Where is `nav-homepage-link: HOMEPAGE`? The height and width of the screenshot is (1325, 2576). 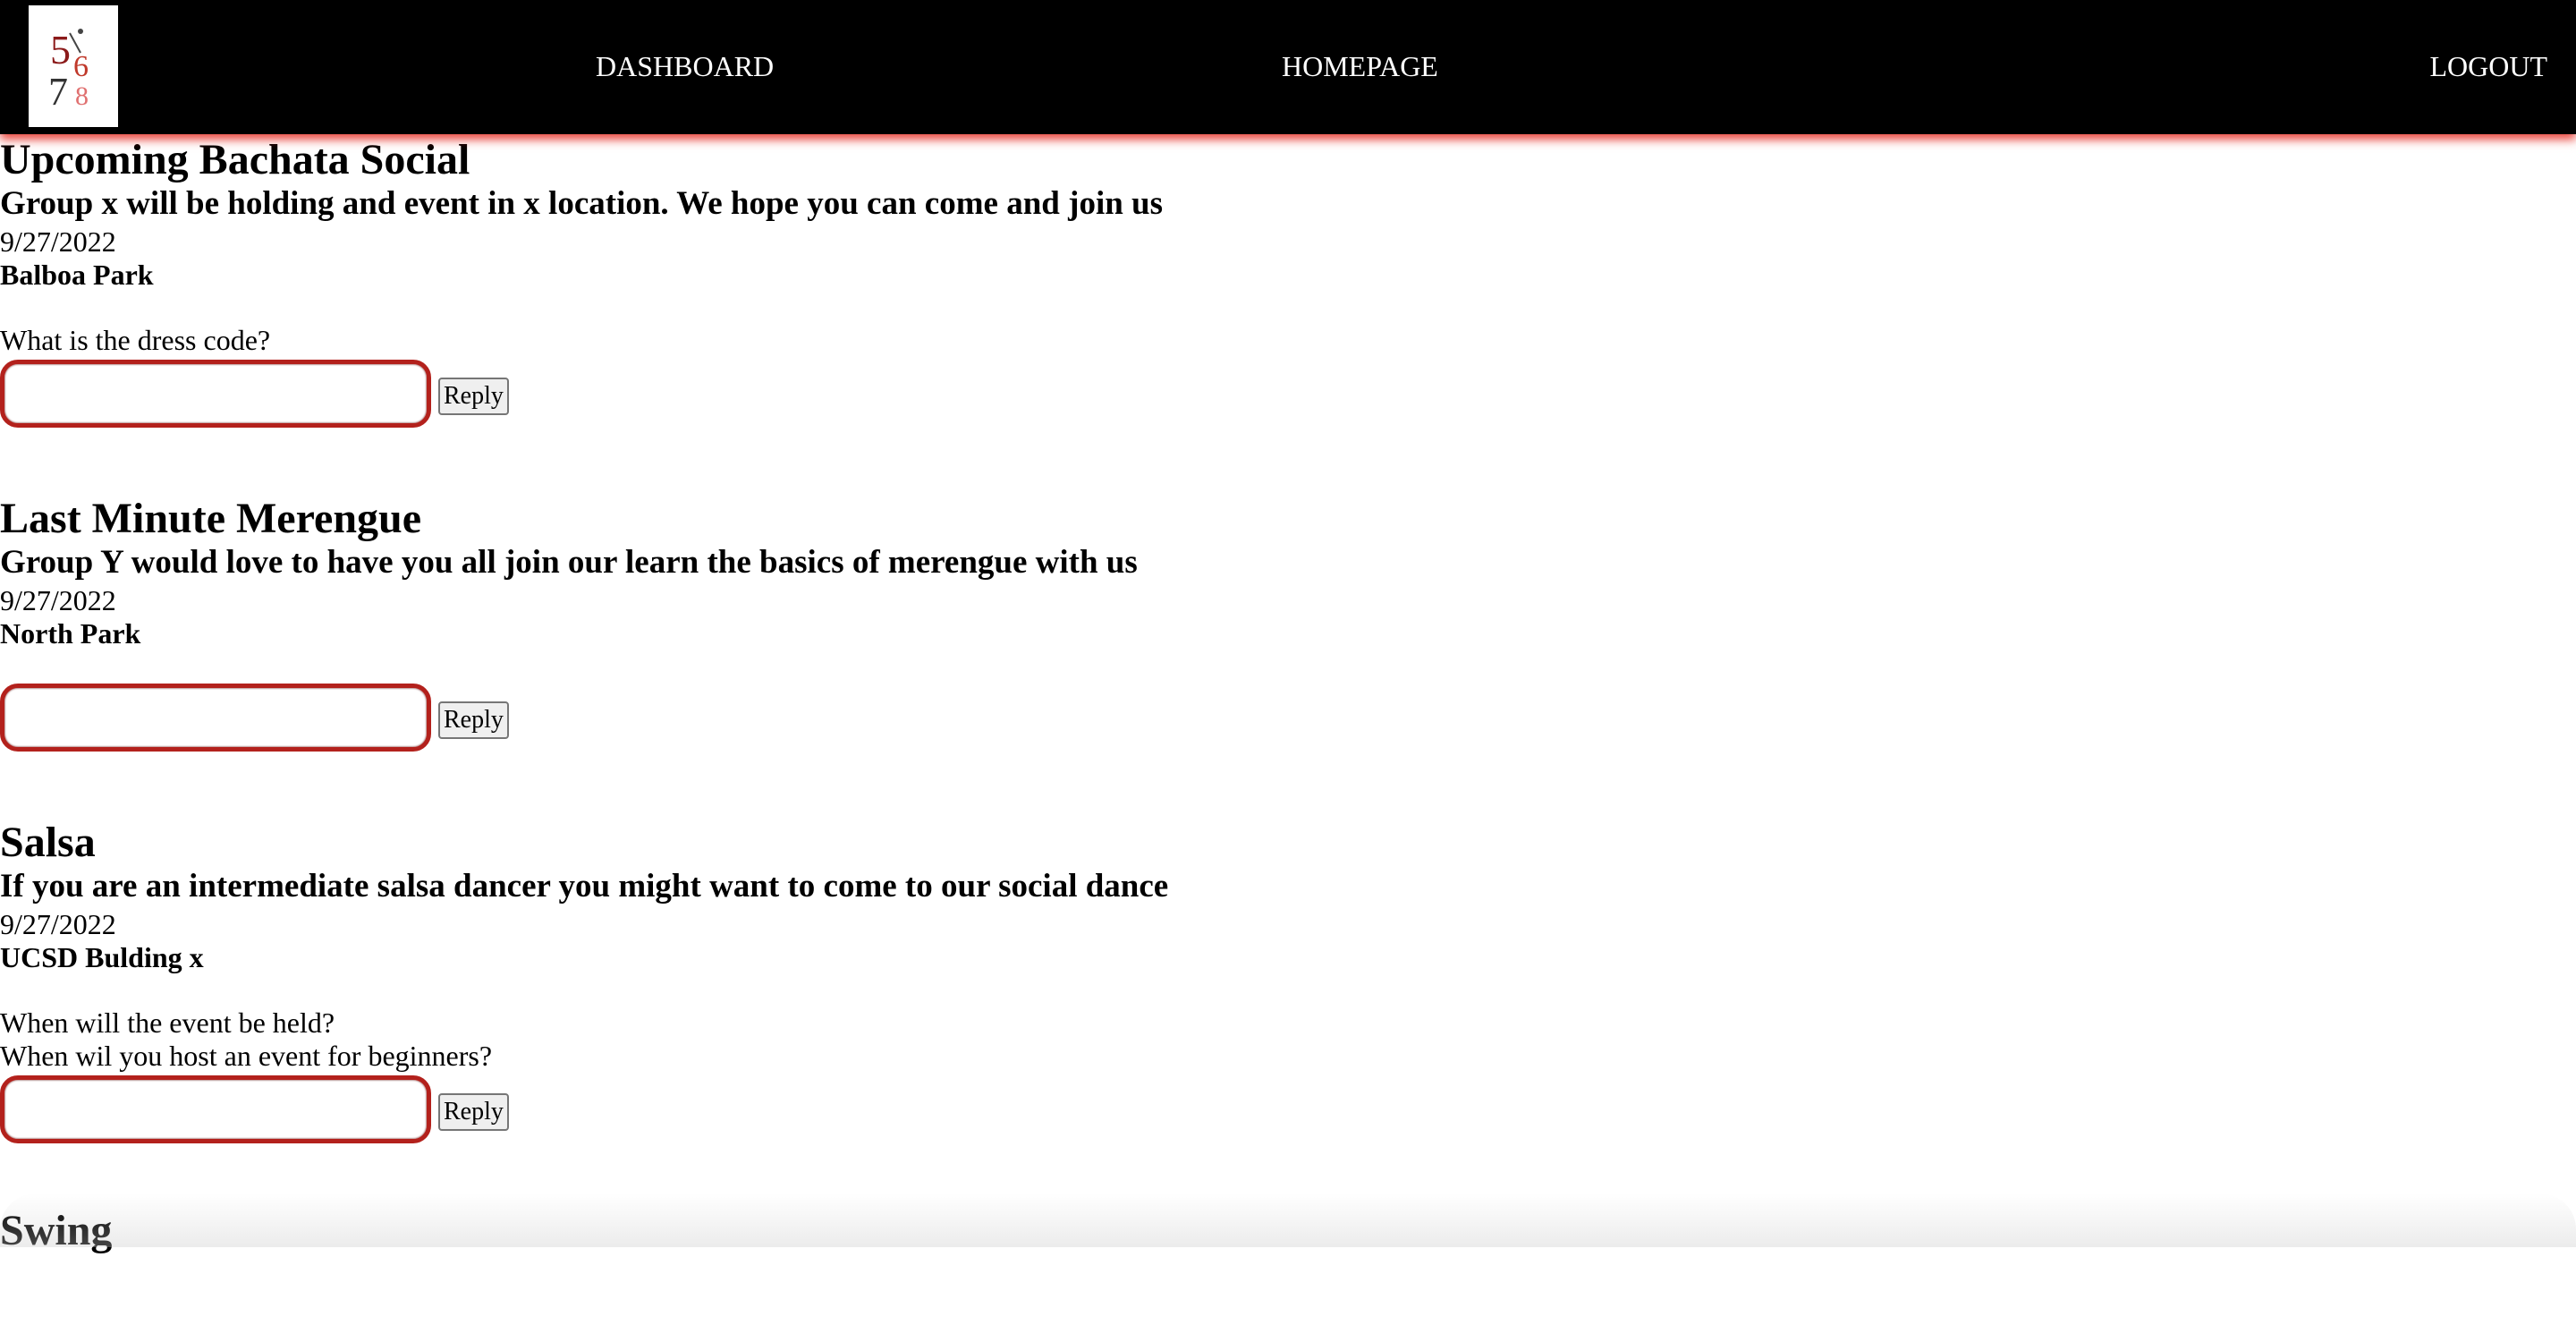
nav-homepage-link: HOMEPAGE is located at coordinates (1360, 67).